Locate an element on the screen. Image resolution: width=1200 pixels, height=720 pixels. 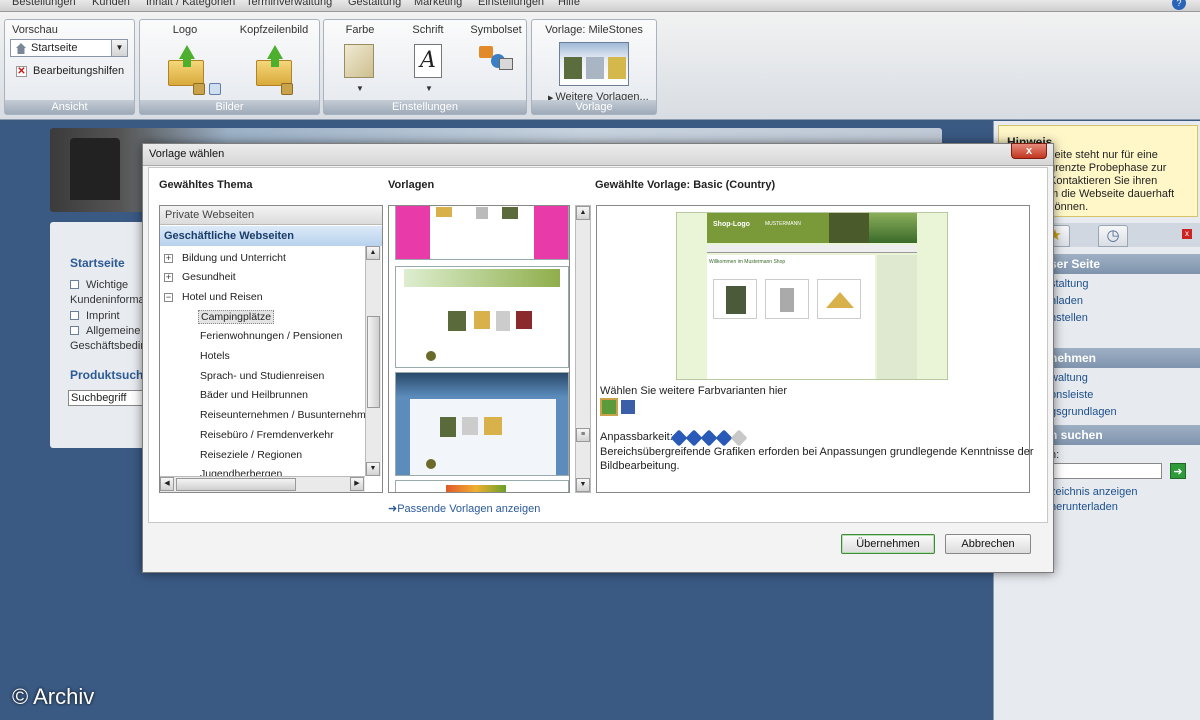
thumb-pink-band is located at coordinates (413, 232).